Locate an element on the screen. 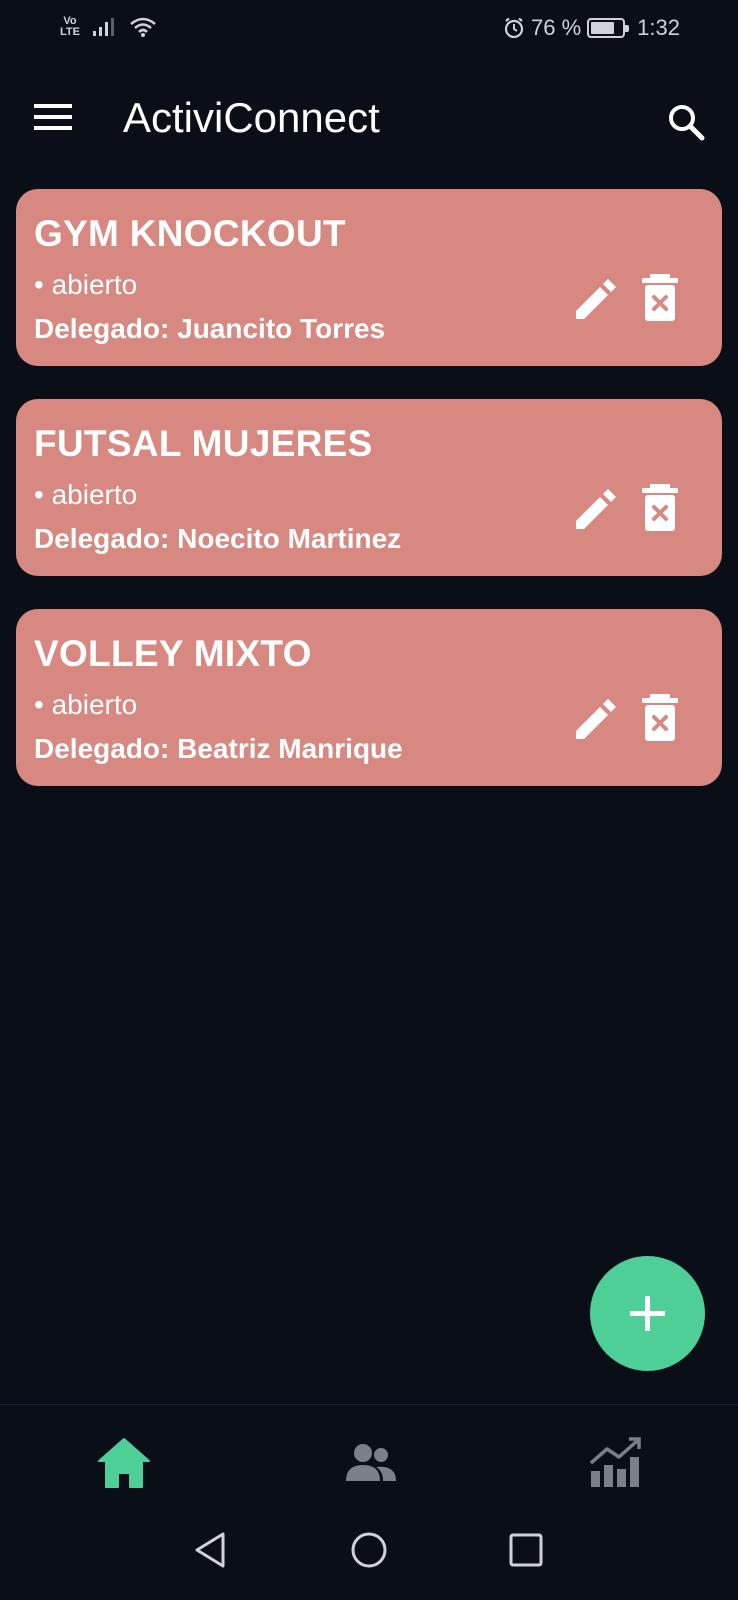 This screenshot has height=1600, width=738. system-recents-button is located at coordinates (526, 1550).